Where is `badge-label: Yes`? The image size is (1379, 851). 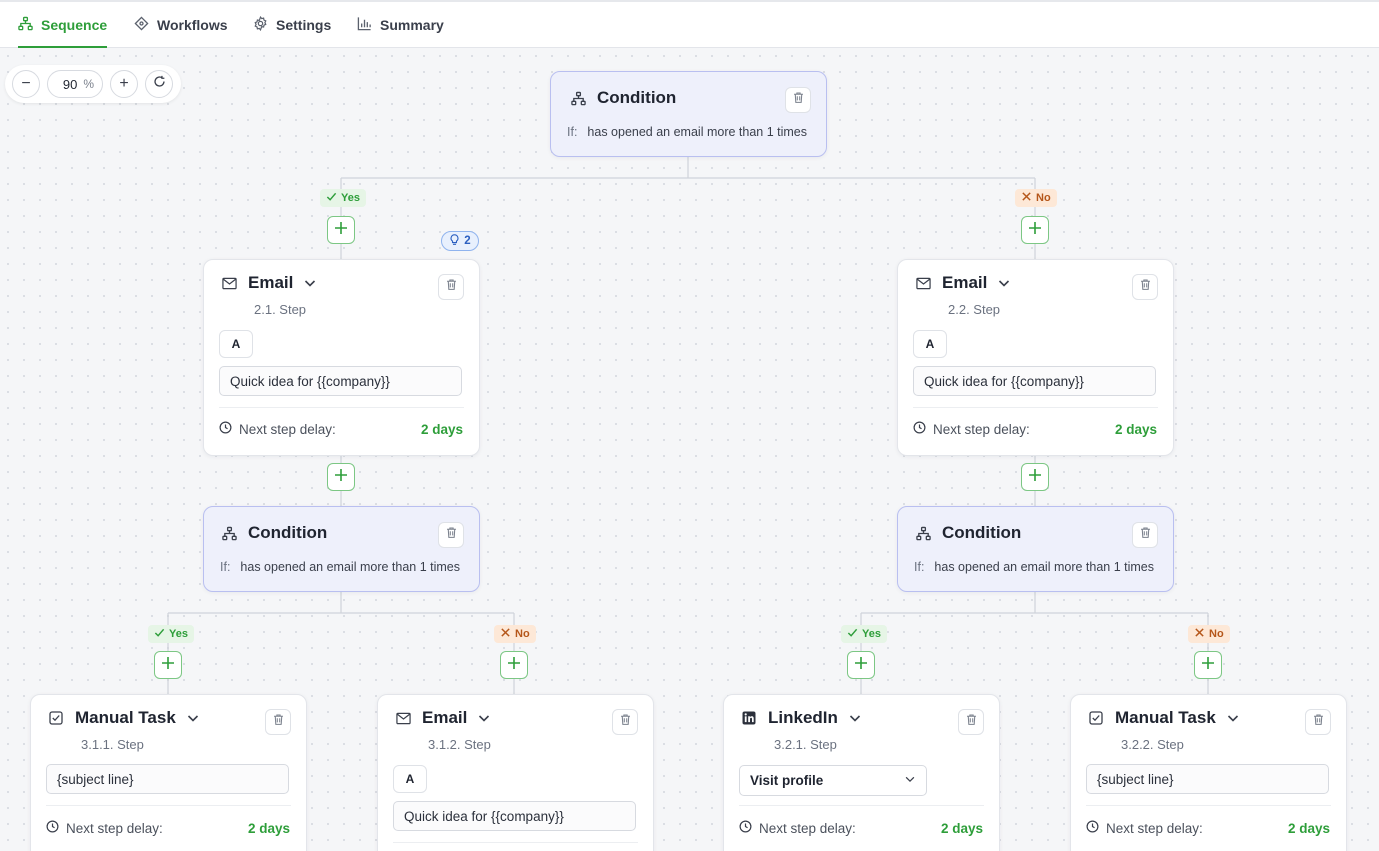
badge-label: Yes is located at coordinates (350, 198).